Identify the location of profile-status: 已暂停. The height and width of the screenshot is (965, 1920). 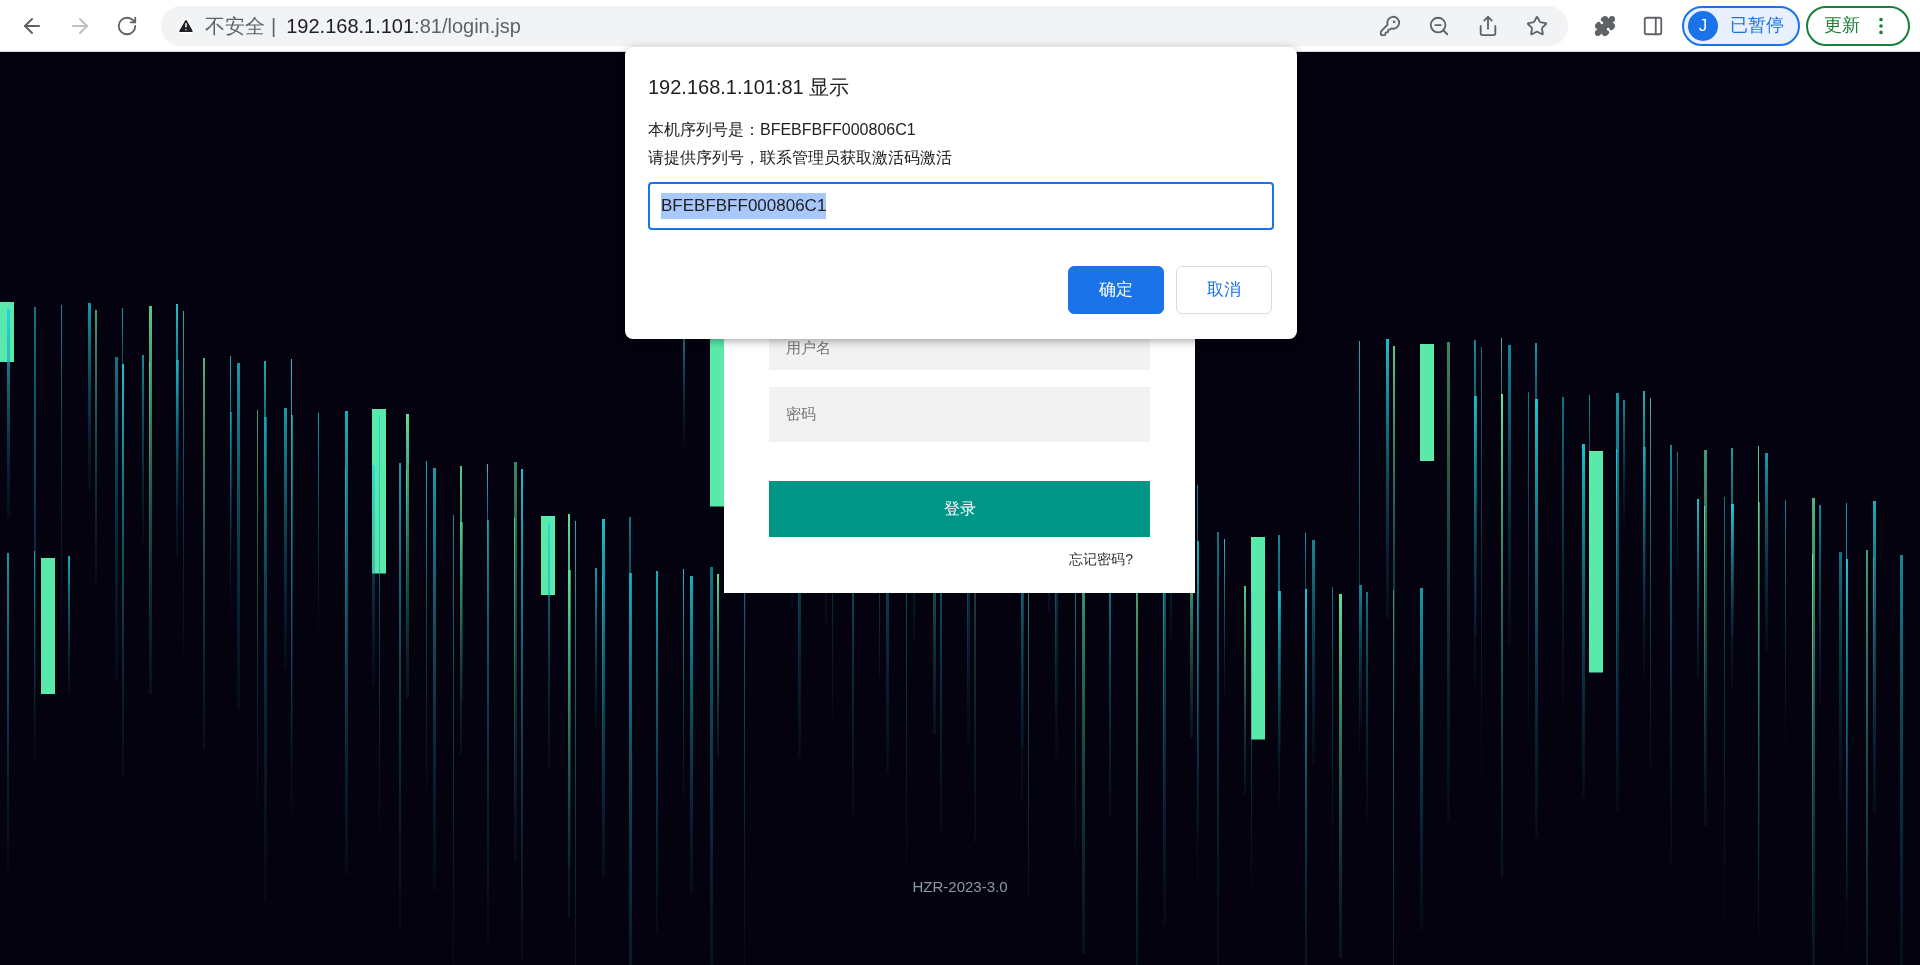
(1757, 25).